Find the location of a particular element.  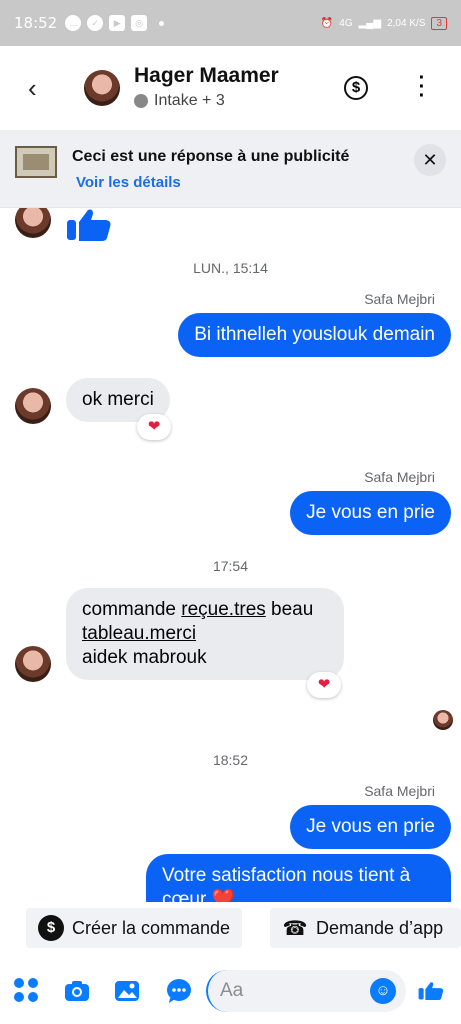

app-notification-icon: ✓ is located at coordinates (95, 23).